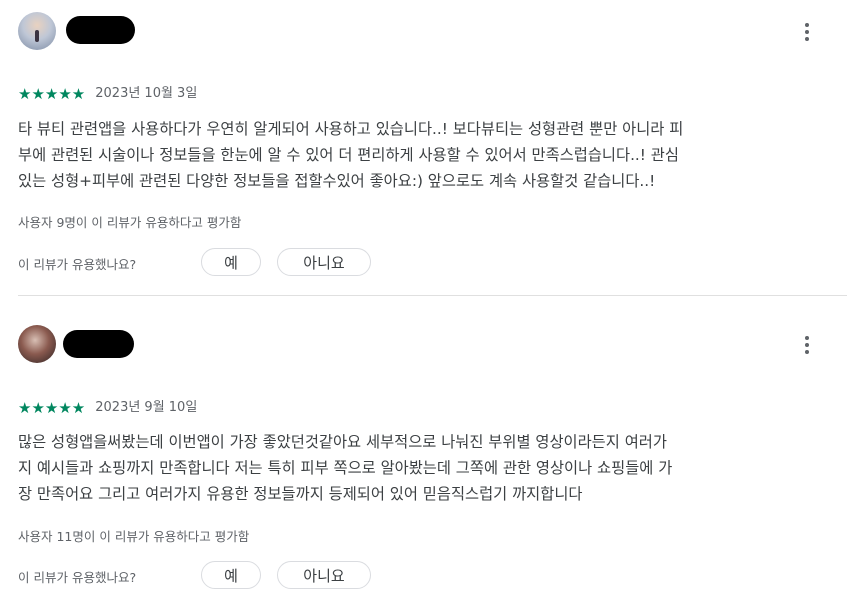 This screenshot has width=847, height=596. Describe the element at coordinates (134, 536) in the screenshot. I see `helpful-count: 사용자 11명이 이 리뷰가 유용하다고 평가함` at that location.